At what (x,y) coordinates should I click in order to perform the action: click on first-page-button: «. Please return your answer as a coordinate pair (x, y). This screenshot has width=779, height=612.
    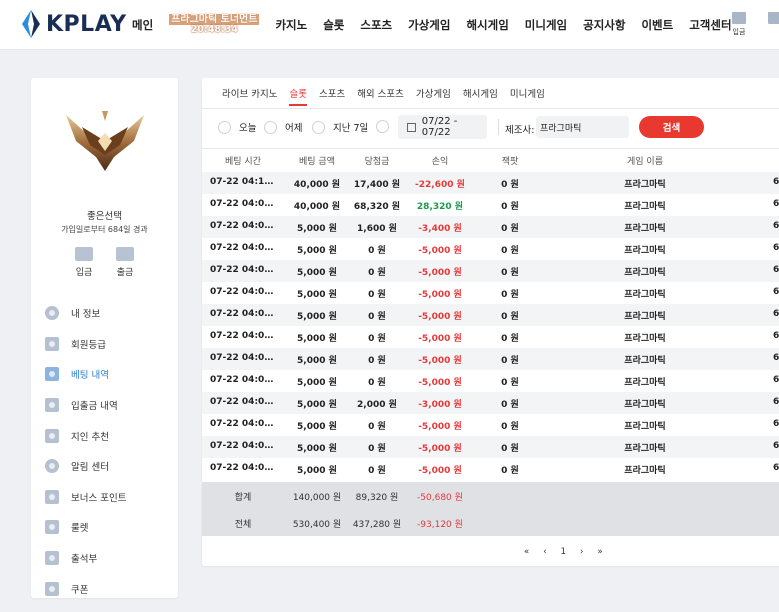
    Looking at the image, I should click on (526, 552).